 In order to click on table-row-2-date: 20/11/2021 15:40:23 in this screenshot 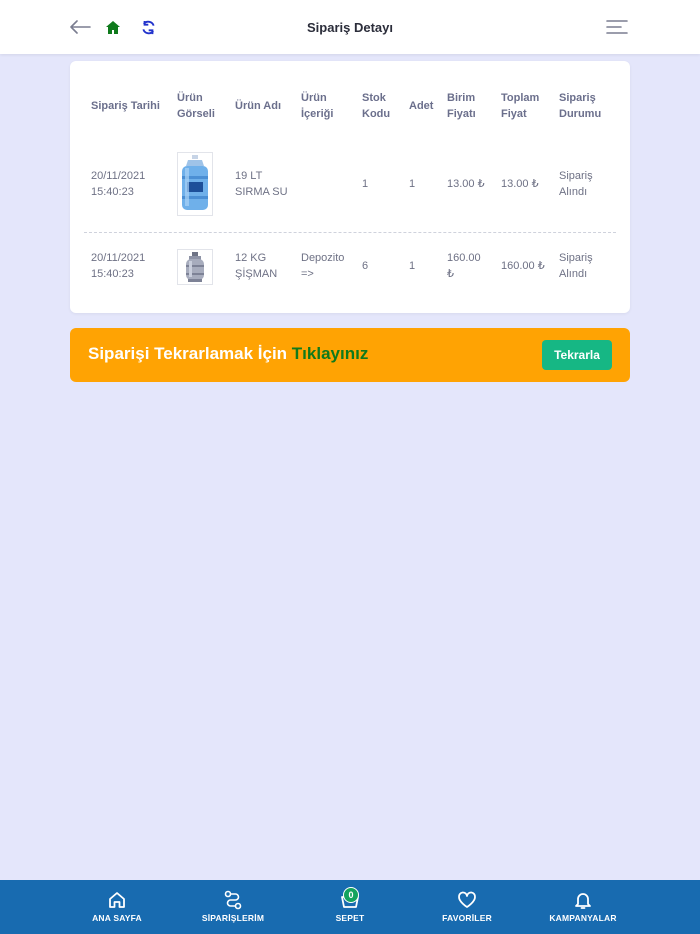, I will do `click(118, 266)`.